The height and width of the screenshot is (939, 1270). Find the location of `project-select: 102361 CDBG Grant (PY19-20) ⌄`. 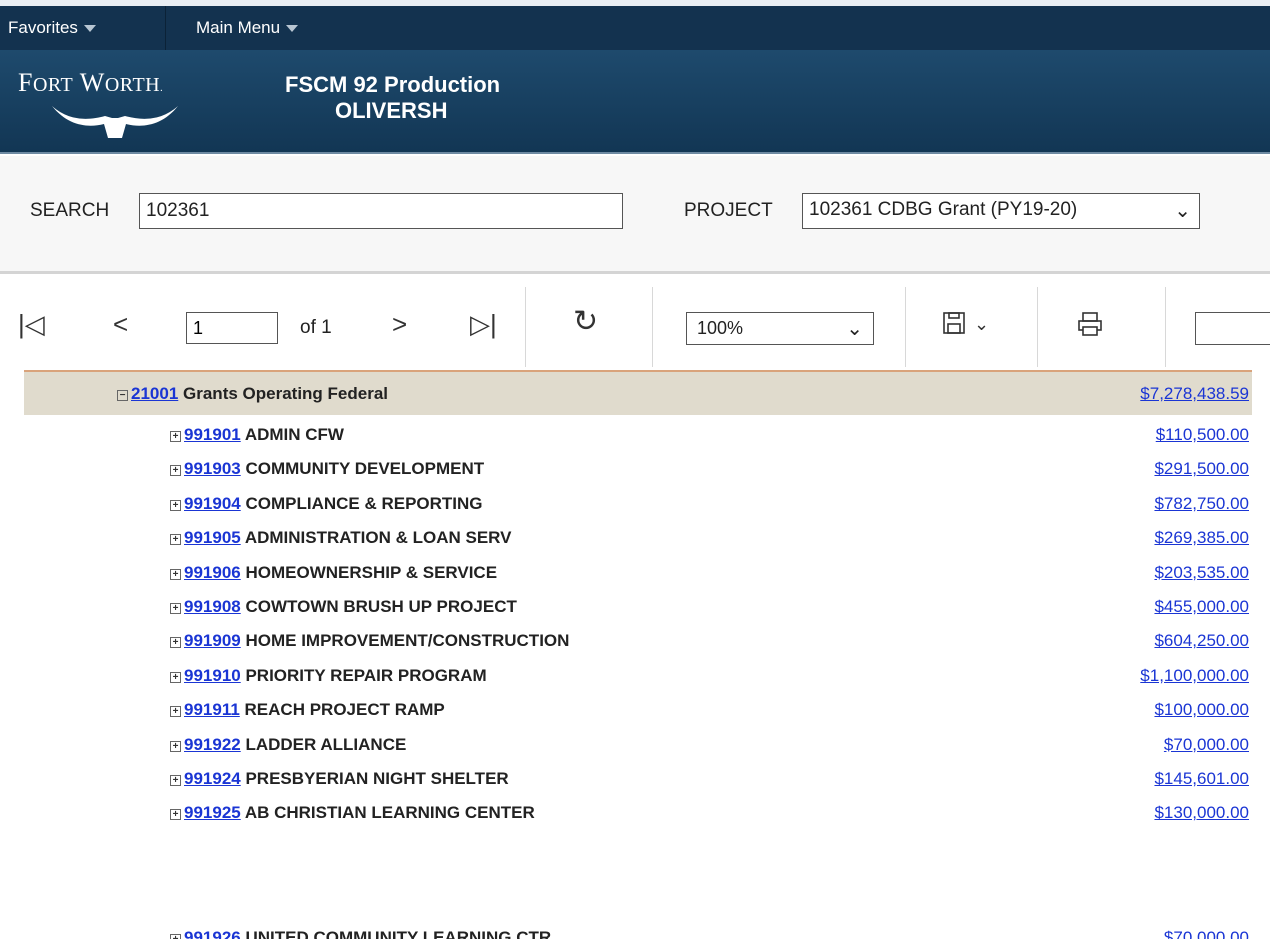

project-select: 102361 CDBG Grant (PY19-20) ⌄ is located at coordinates (1001, 211).